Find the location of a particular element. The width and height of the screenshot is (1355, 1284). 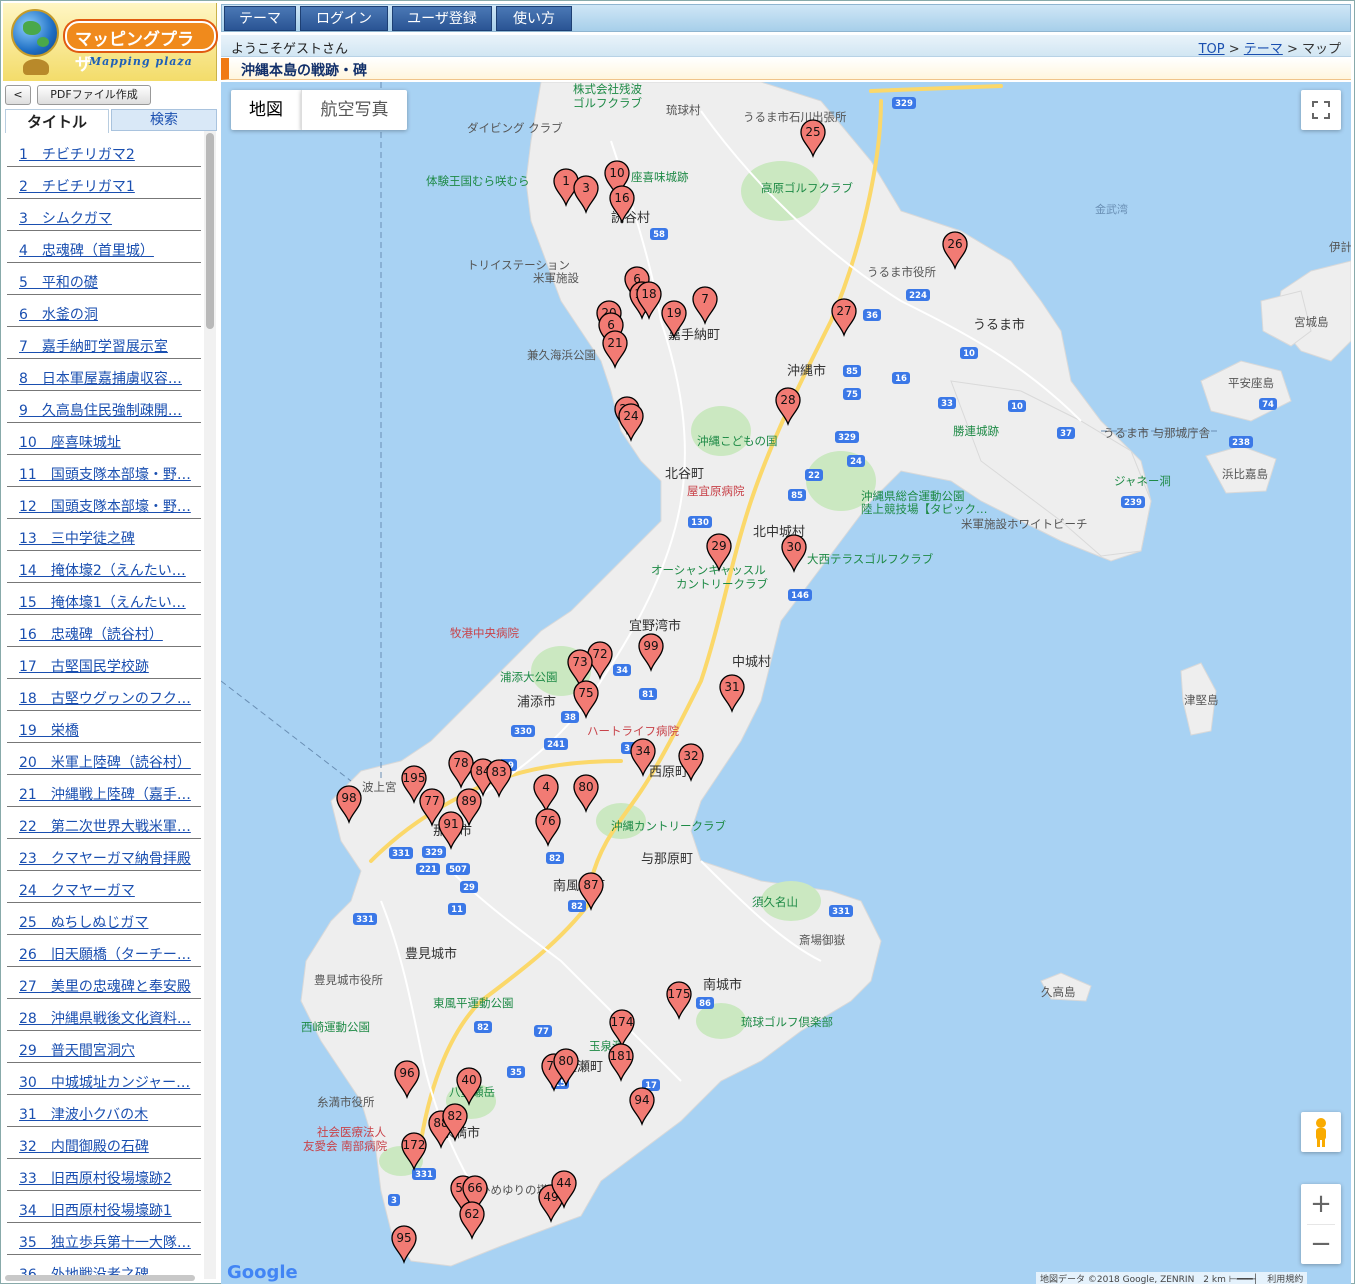

globe-icon is located at coordinates (35, 33).